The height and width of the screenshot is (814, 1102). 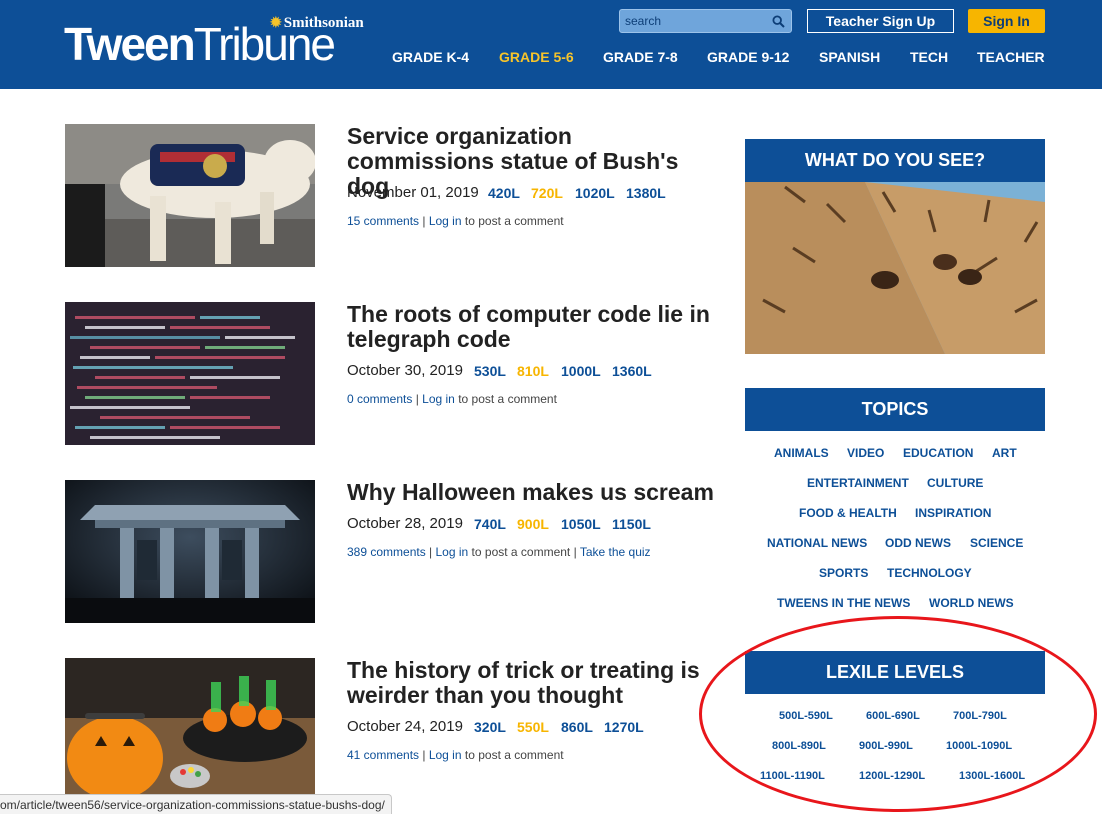 What do you see at coordinates (533, 524) in the screenshot?
I see `lexile-link-current: 900L` at bounding box center [533, 524].